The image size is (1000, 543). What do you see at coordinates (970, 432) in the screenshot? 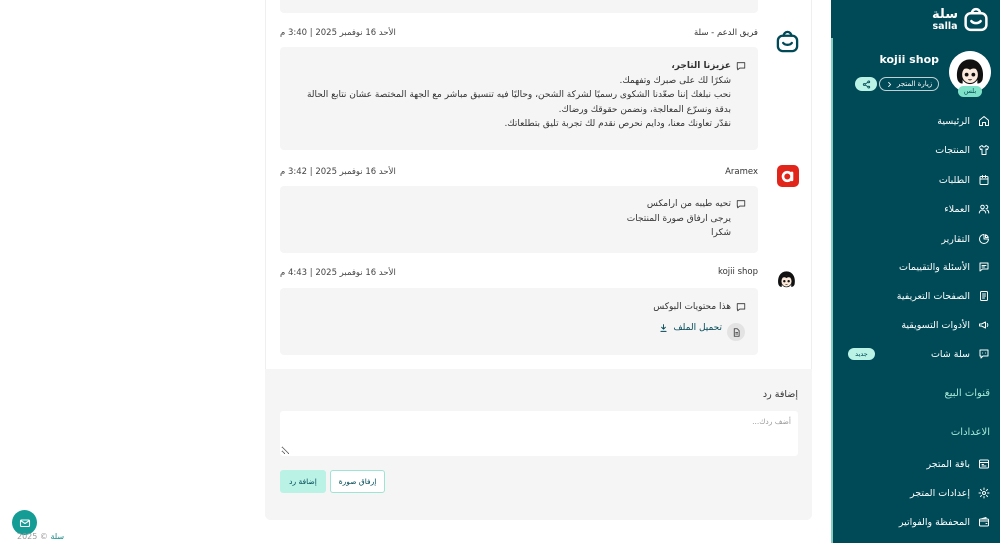
I see `settings-heading: الاعدادات` at bounding box center [970, 432].